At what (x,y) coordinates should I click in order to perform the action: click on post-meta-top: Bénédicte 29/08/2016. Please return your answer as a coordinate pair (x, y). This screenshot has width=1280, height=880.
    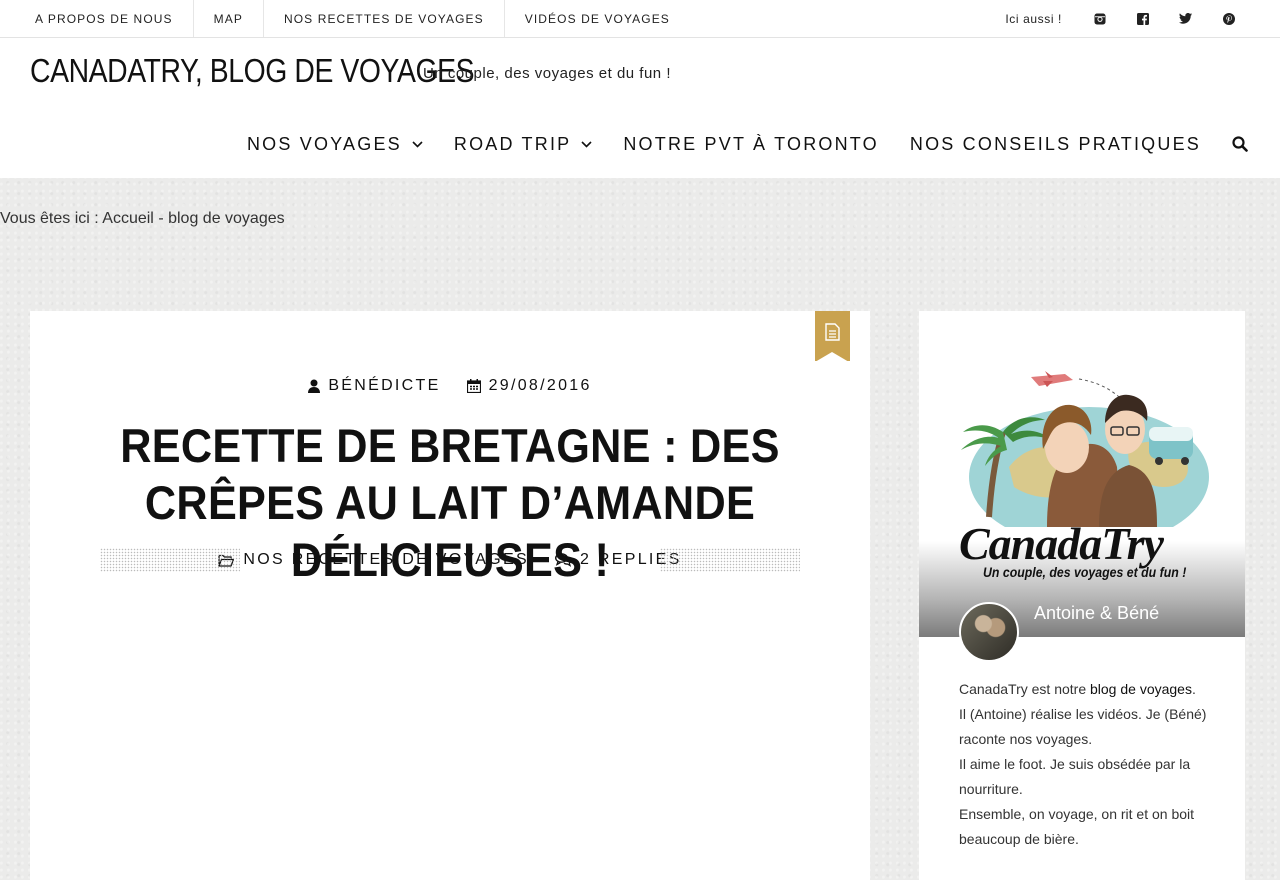
    Looking at the image, I should click on (450, 386).